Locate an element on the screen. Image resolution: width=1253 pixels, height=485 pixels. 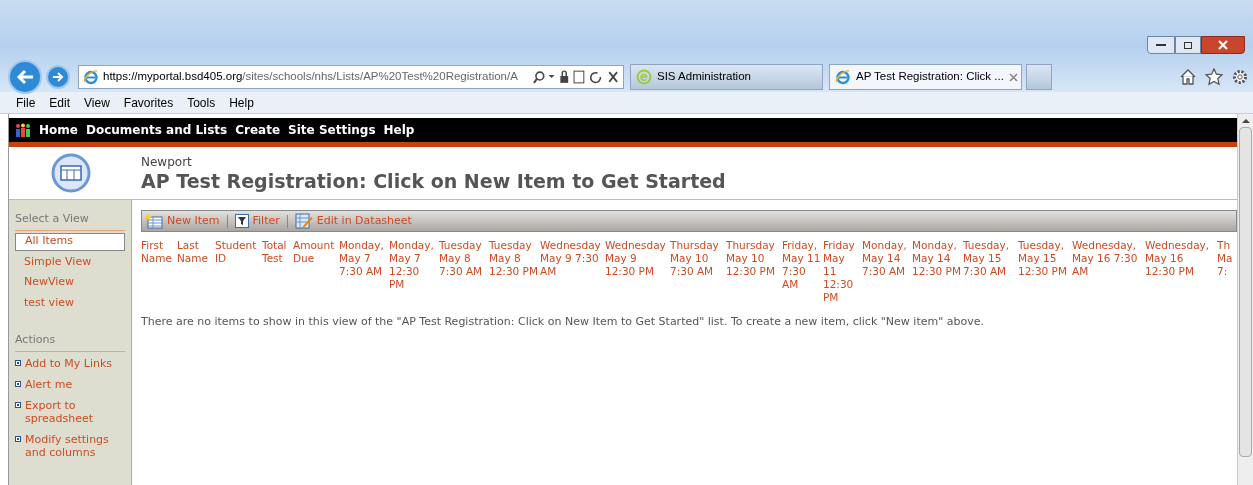
toolbar-button: New Item is located at coordinates (193, 221).